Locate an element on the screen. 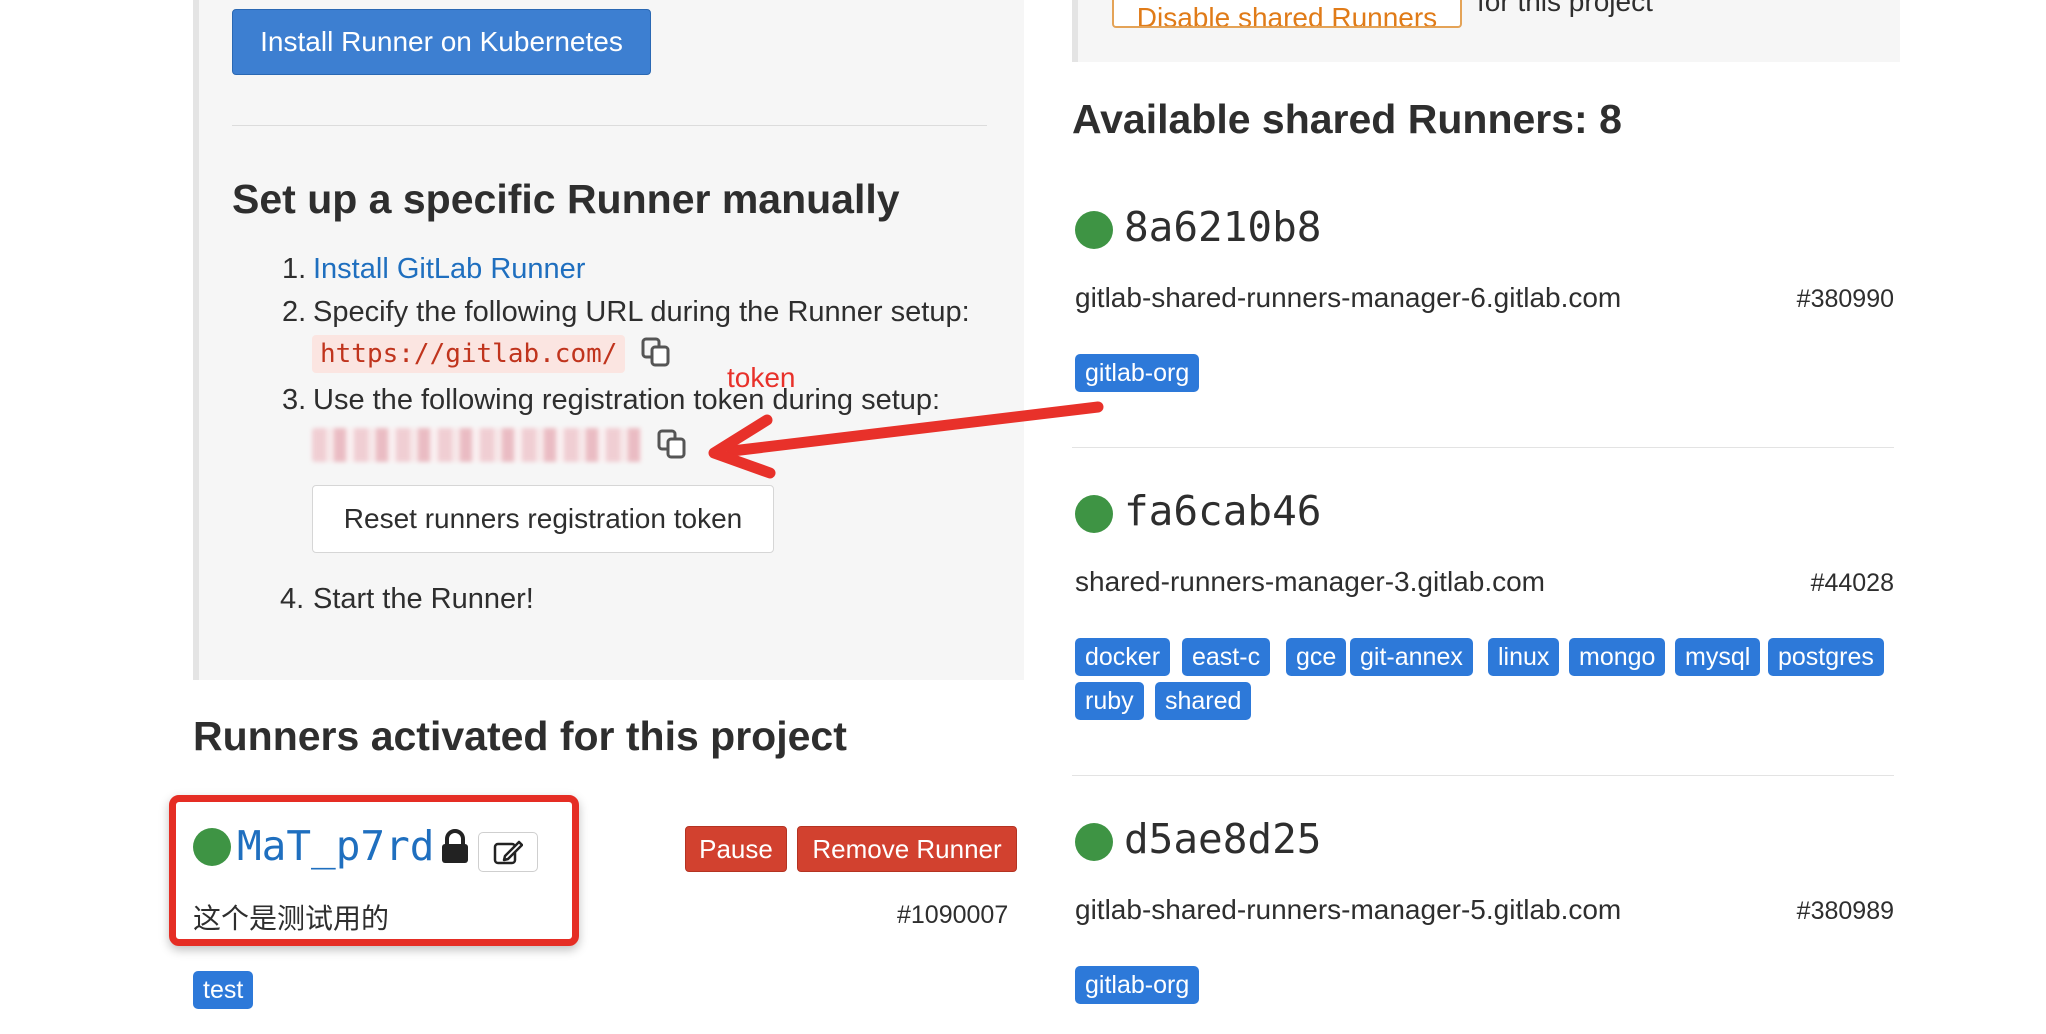  install-gitlab-runner-link: Install GitLab Runner is located at coordinates (449, 269).